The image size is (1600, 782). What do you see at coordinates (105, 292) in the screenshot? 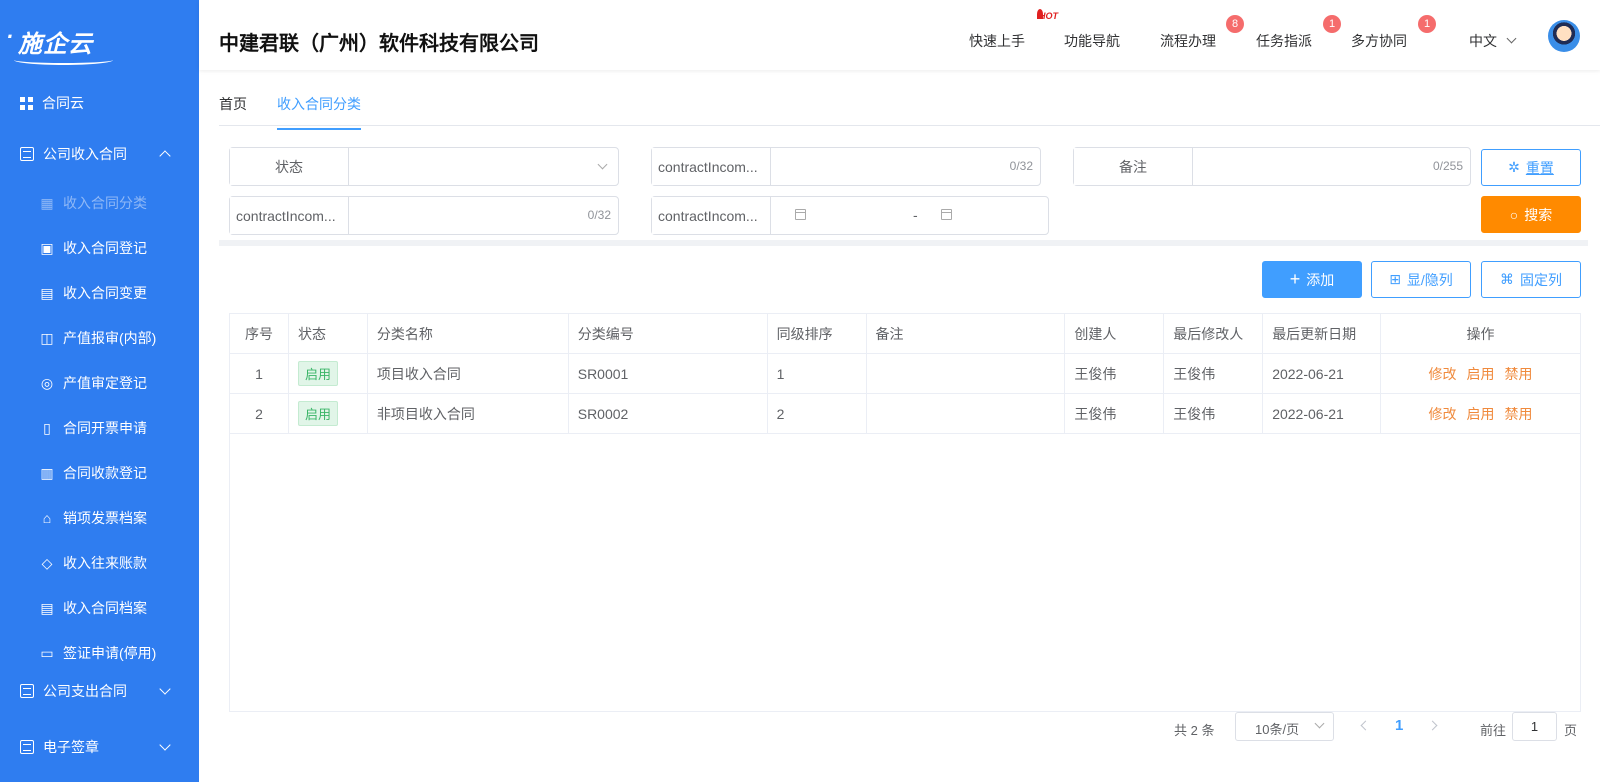
I see `sidebar-subitem-label: 收入合同变更` at bounding box center [105, 292].